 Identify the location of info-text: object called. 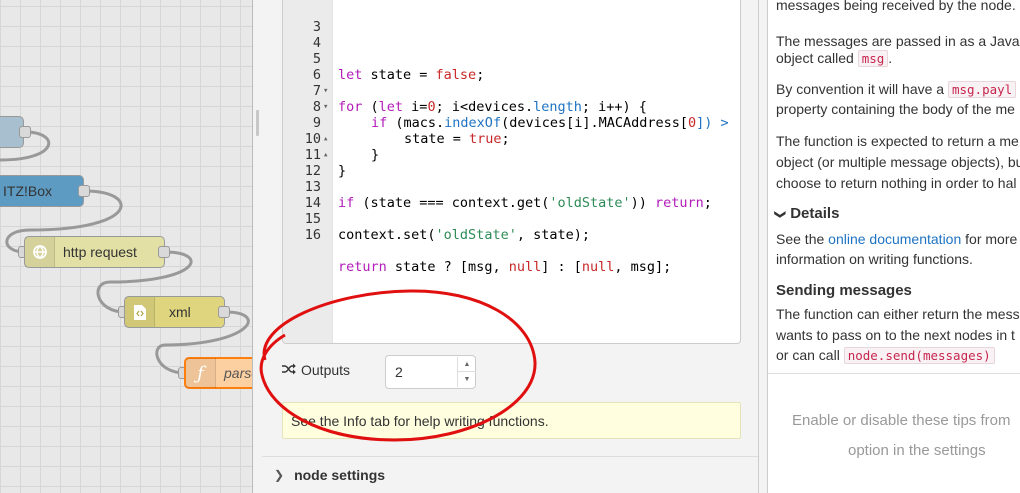
(817, 58).